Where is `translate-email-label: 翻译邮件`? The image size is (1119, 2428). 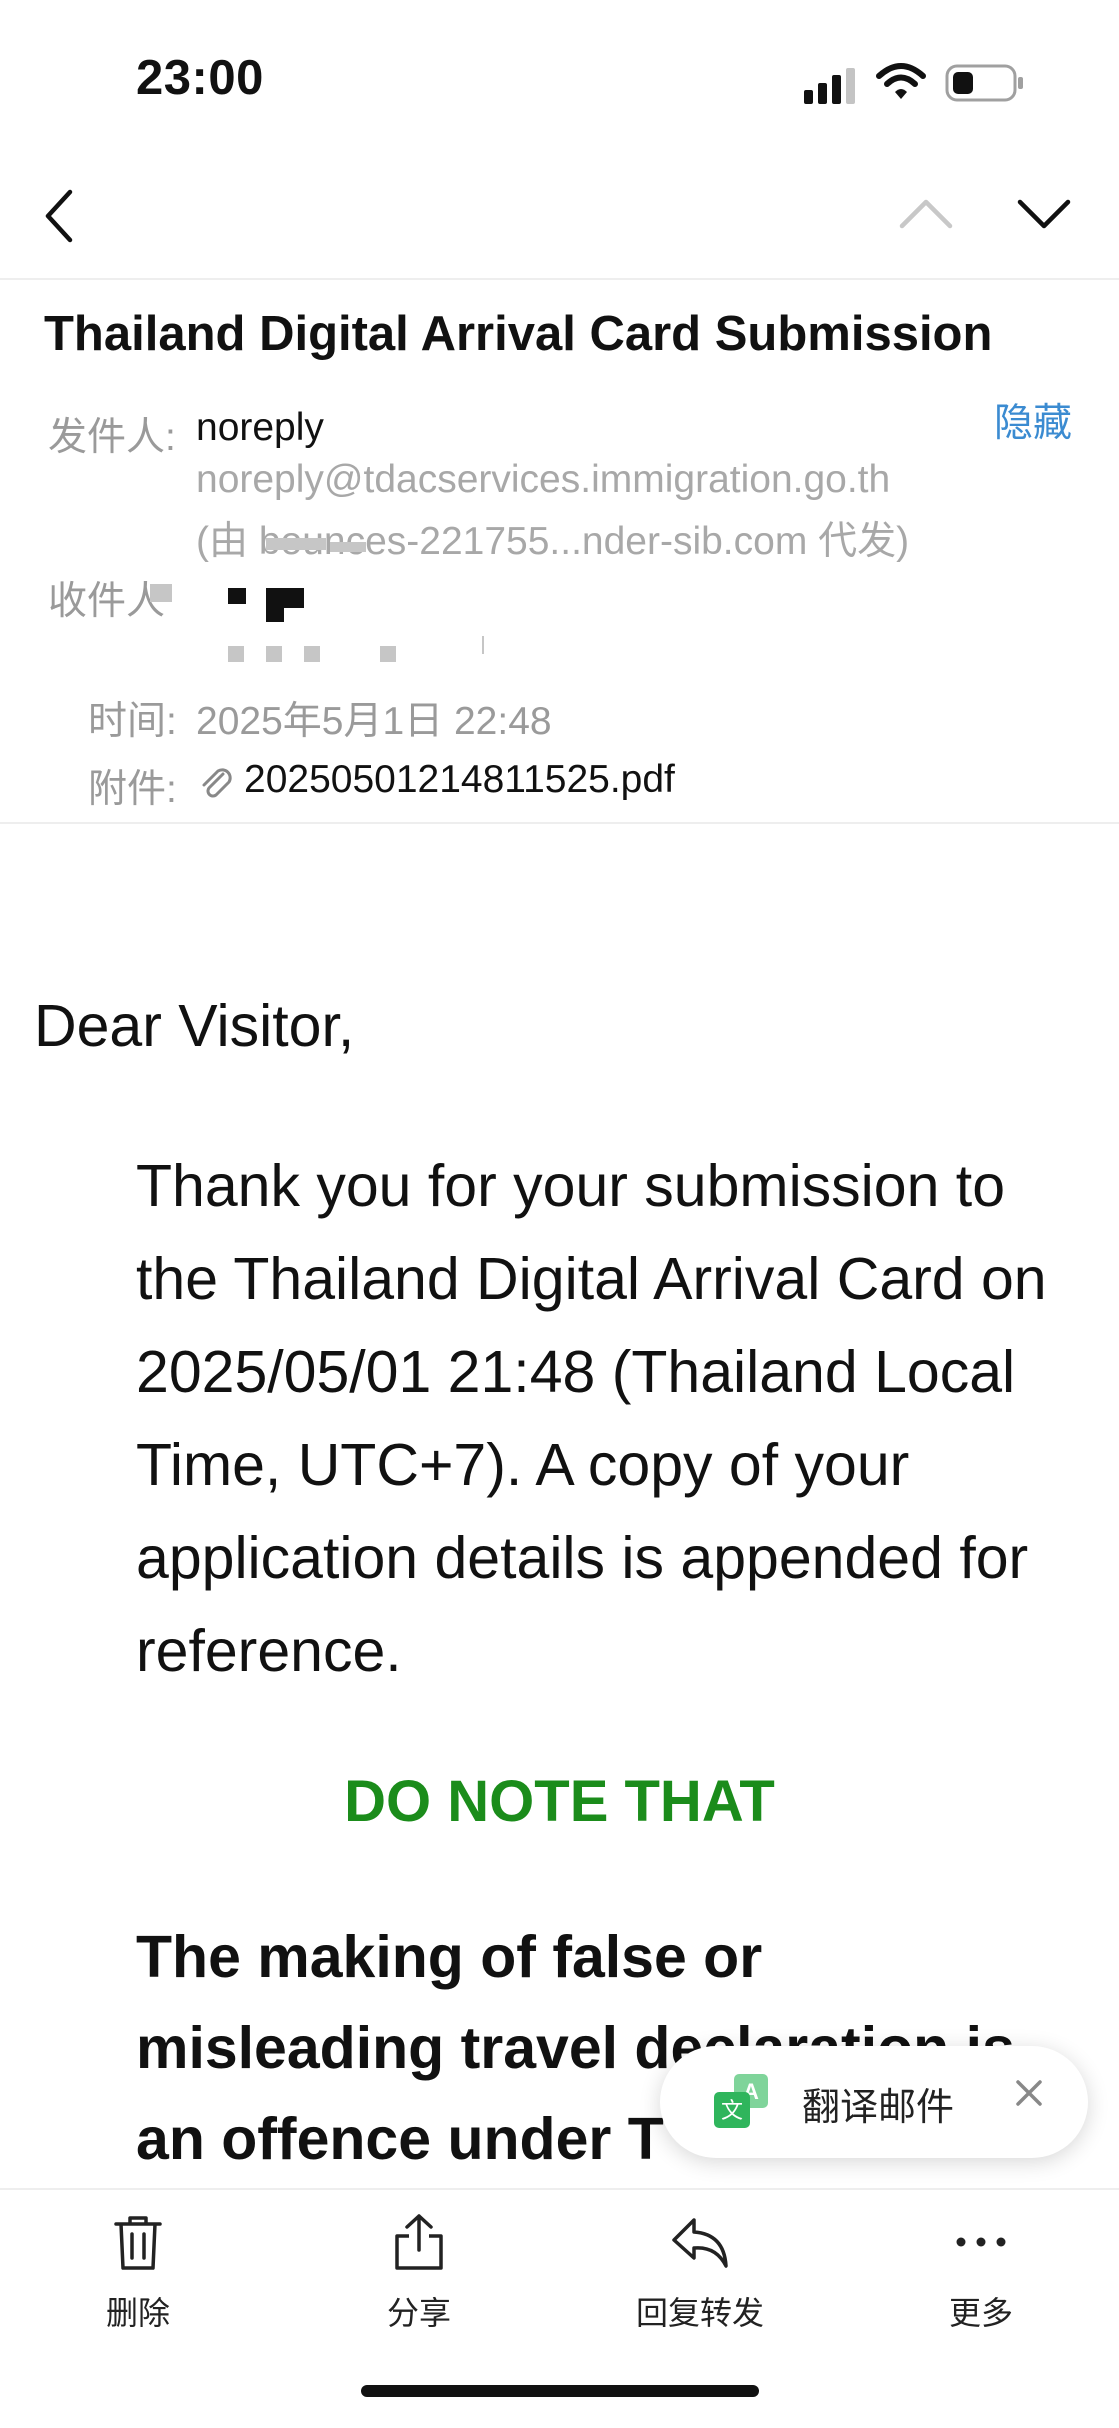 translate-email-label: 翻译邮件 is located at coordinates (878, 2108).